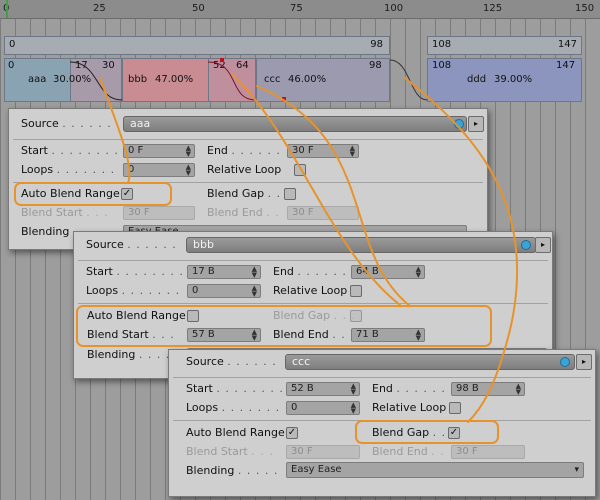 The image size is (600, 500). Describe the element at coordinates (388, 272) in the screenshot. I see `end-field: 64 B ▲ ▼` at that location.